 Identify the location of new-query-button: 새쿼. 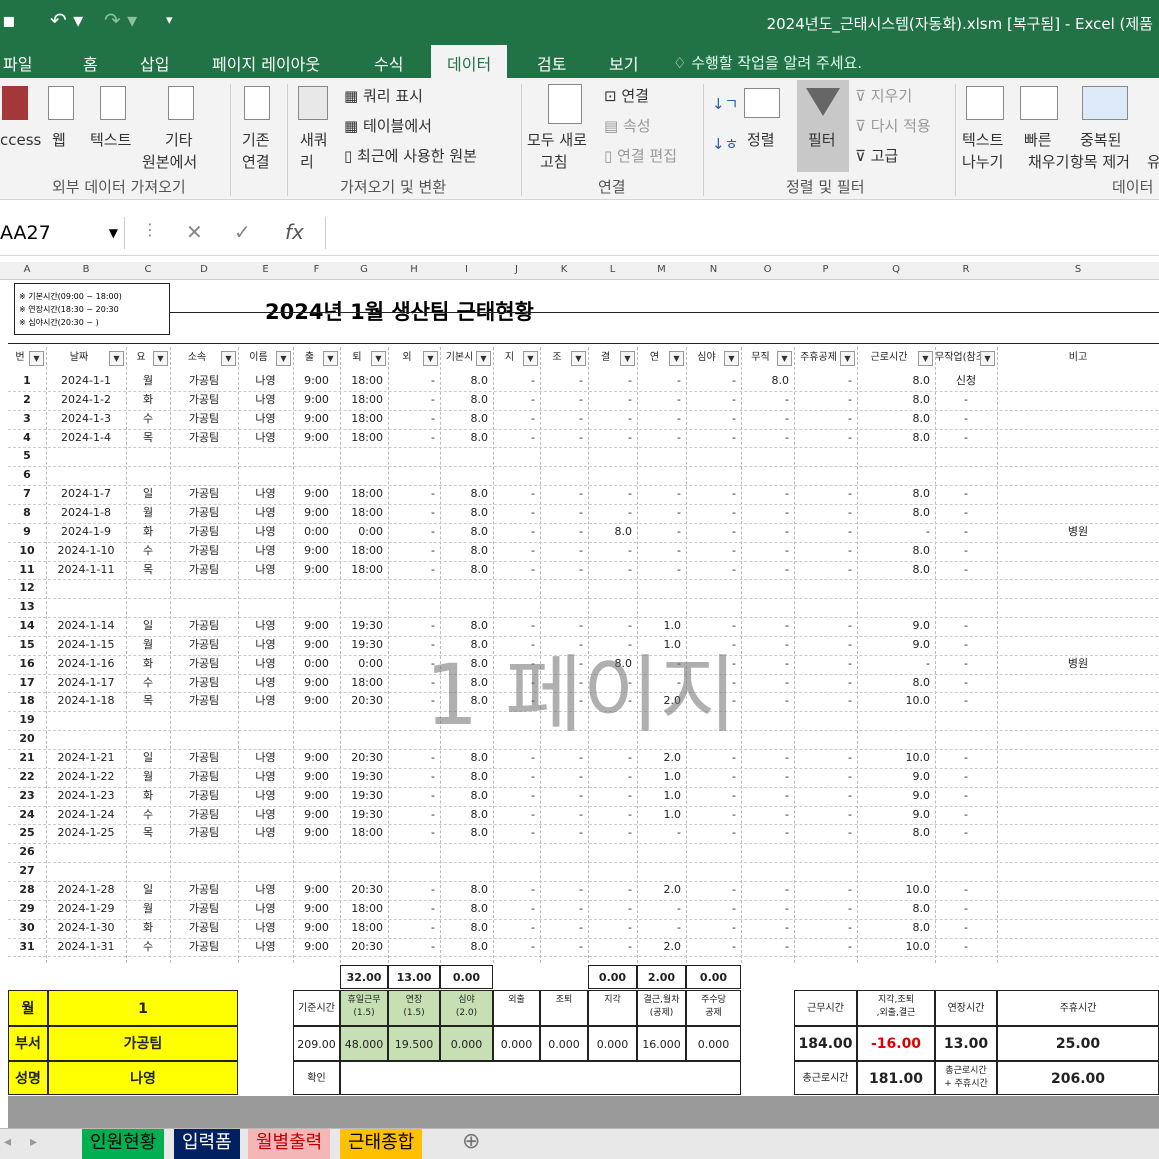
(314, 140).